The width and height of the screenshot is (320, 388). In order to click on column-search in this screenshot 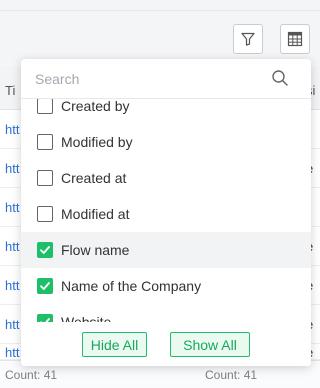, I will do `click(166, 79)`.